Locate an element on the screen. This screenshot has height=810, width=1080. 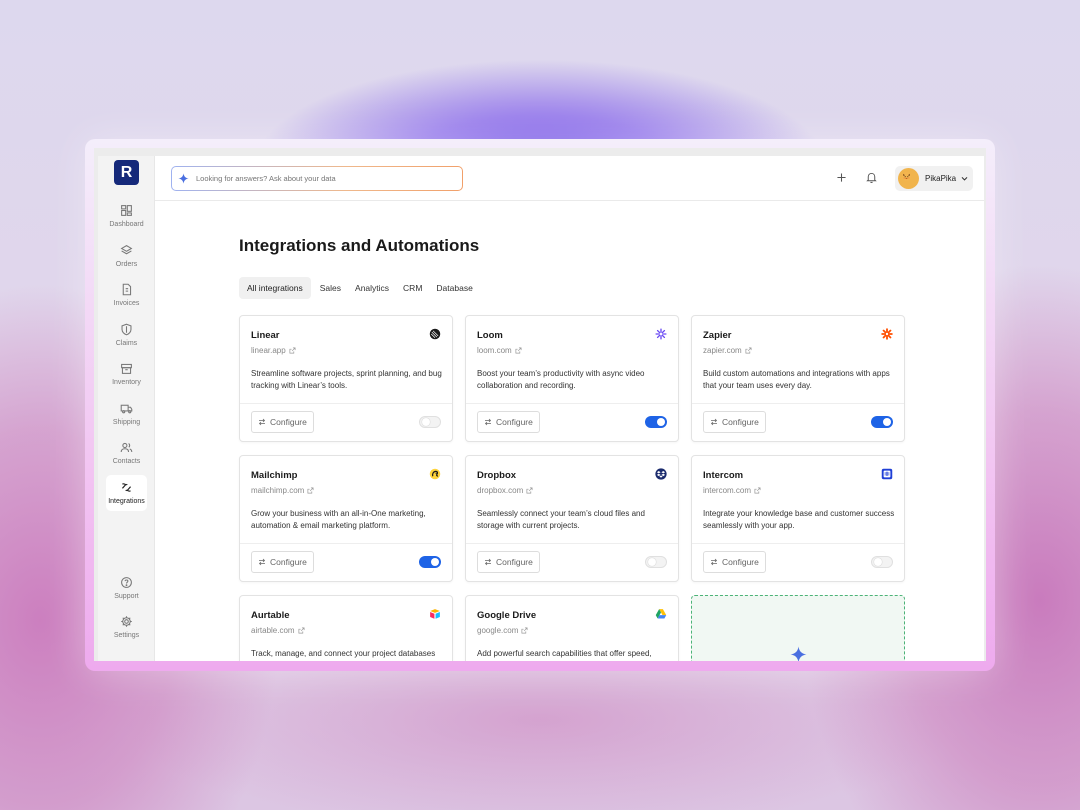
tab-database: Database is located at coordinates (454, 288).